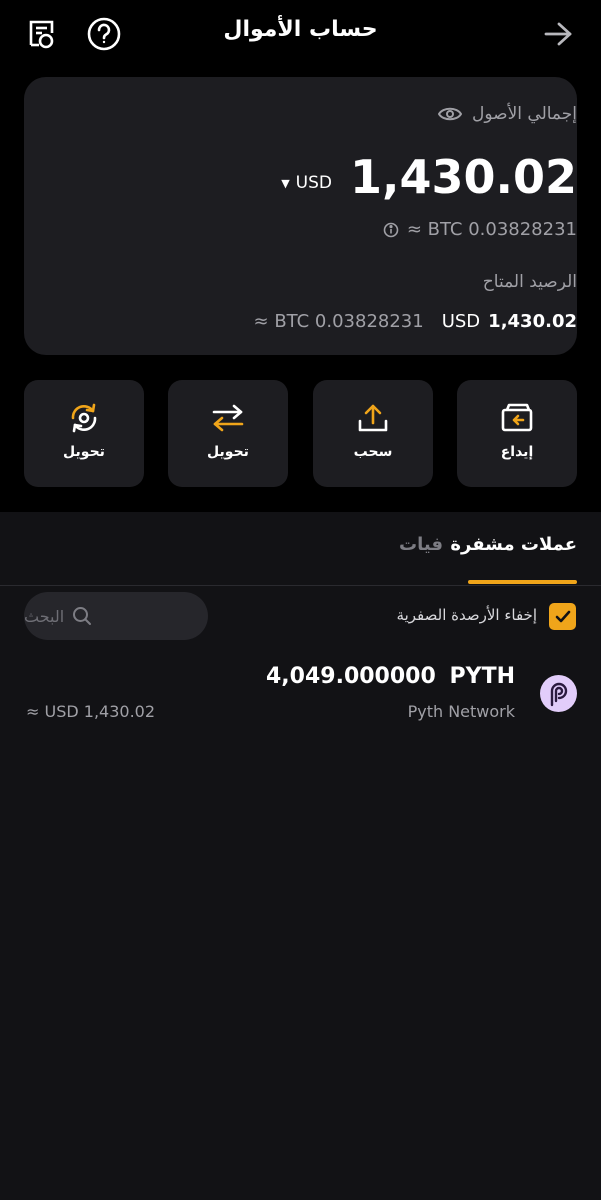 Image resolution: width=601 pixels, height=1200 pixels. I want to click on hide-zero-label: إخفاء الأرصدة الصفرية, so click(467, 615).